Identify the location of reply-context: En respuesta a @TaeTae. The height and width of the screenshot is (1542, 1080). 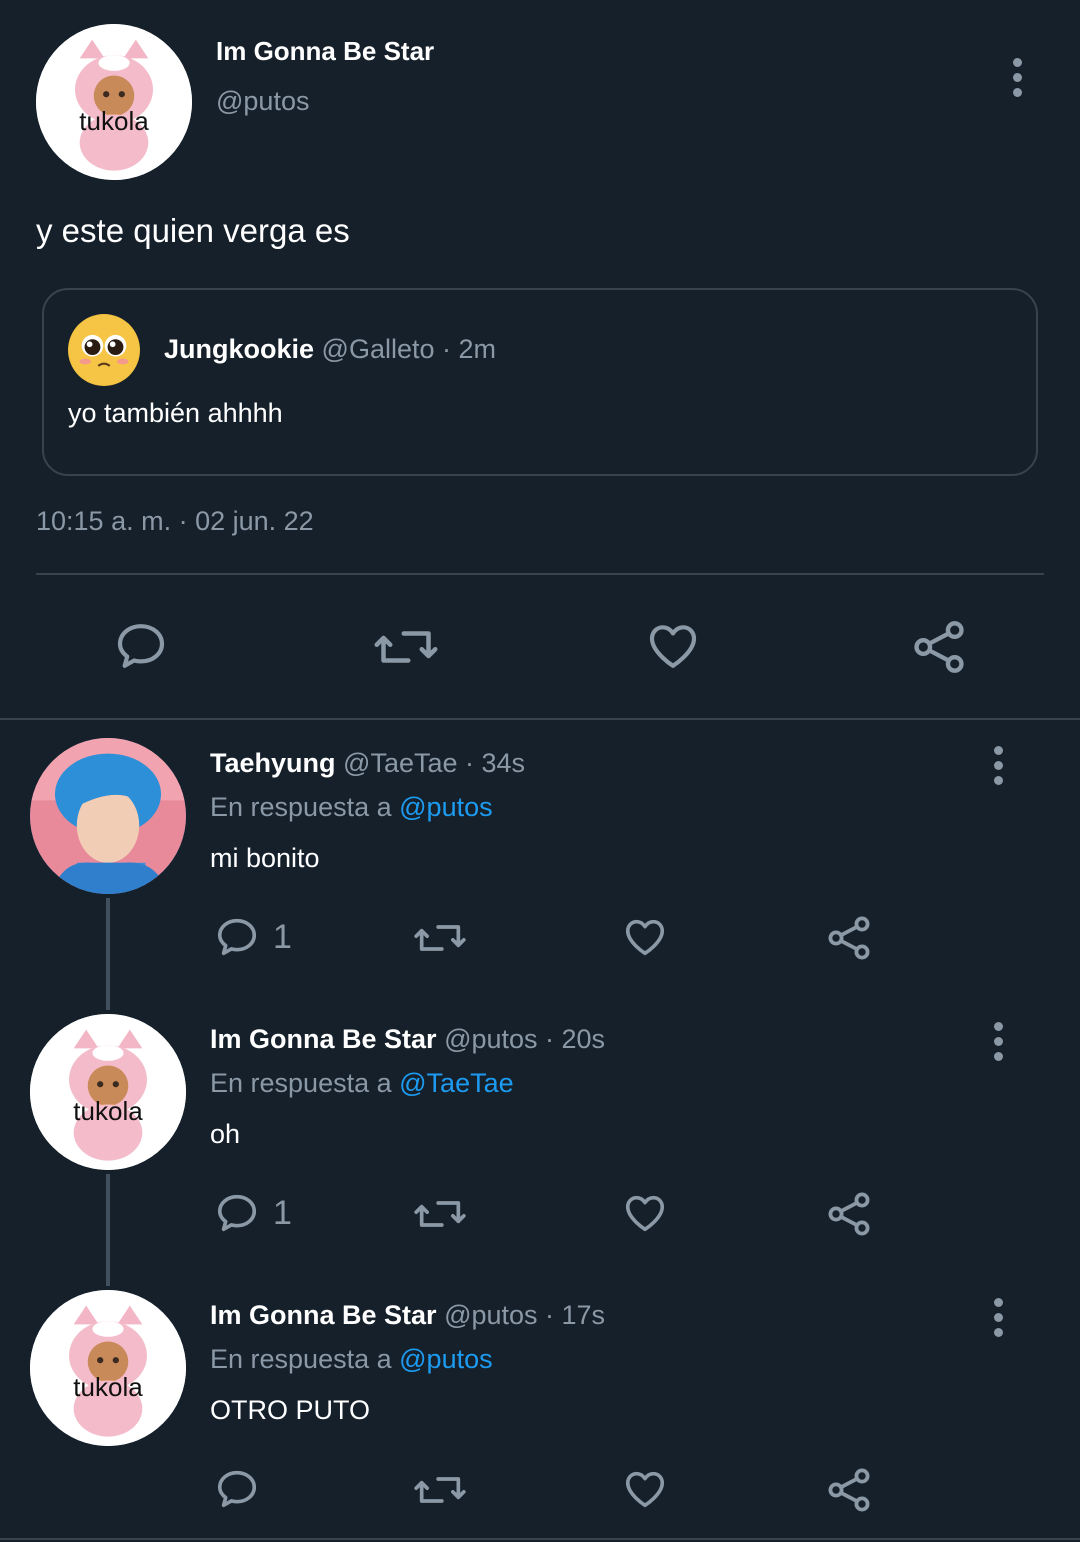
(362, 1083).